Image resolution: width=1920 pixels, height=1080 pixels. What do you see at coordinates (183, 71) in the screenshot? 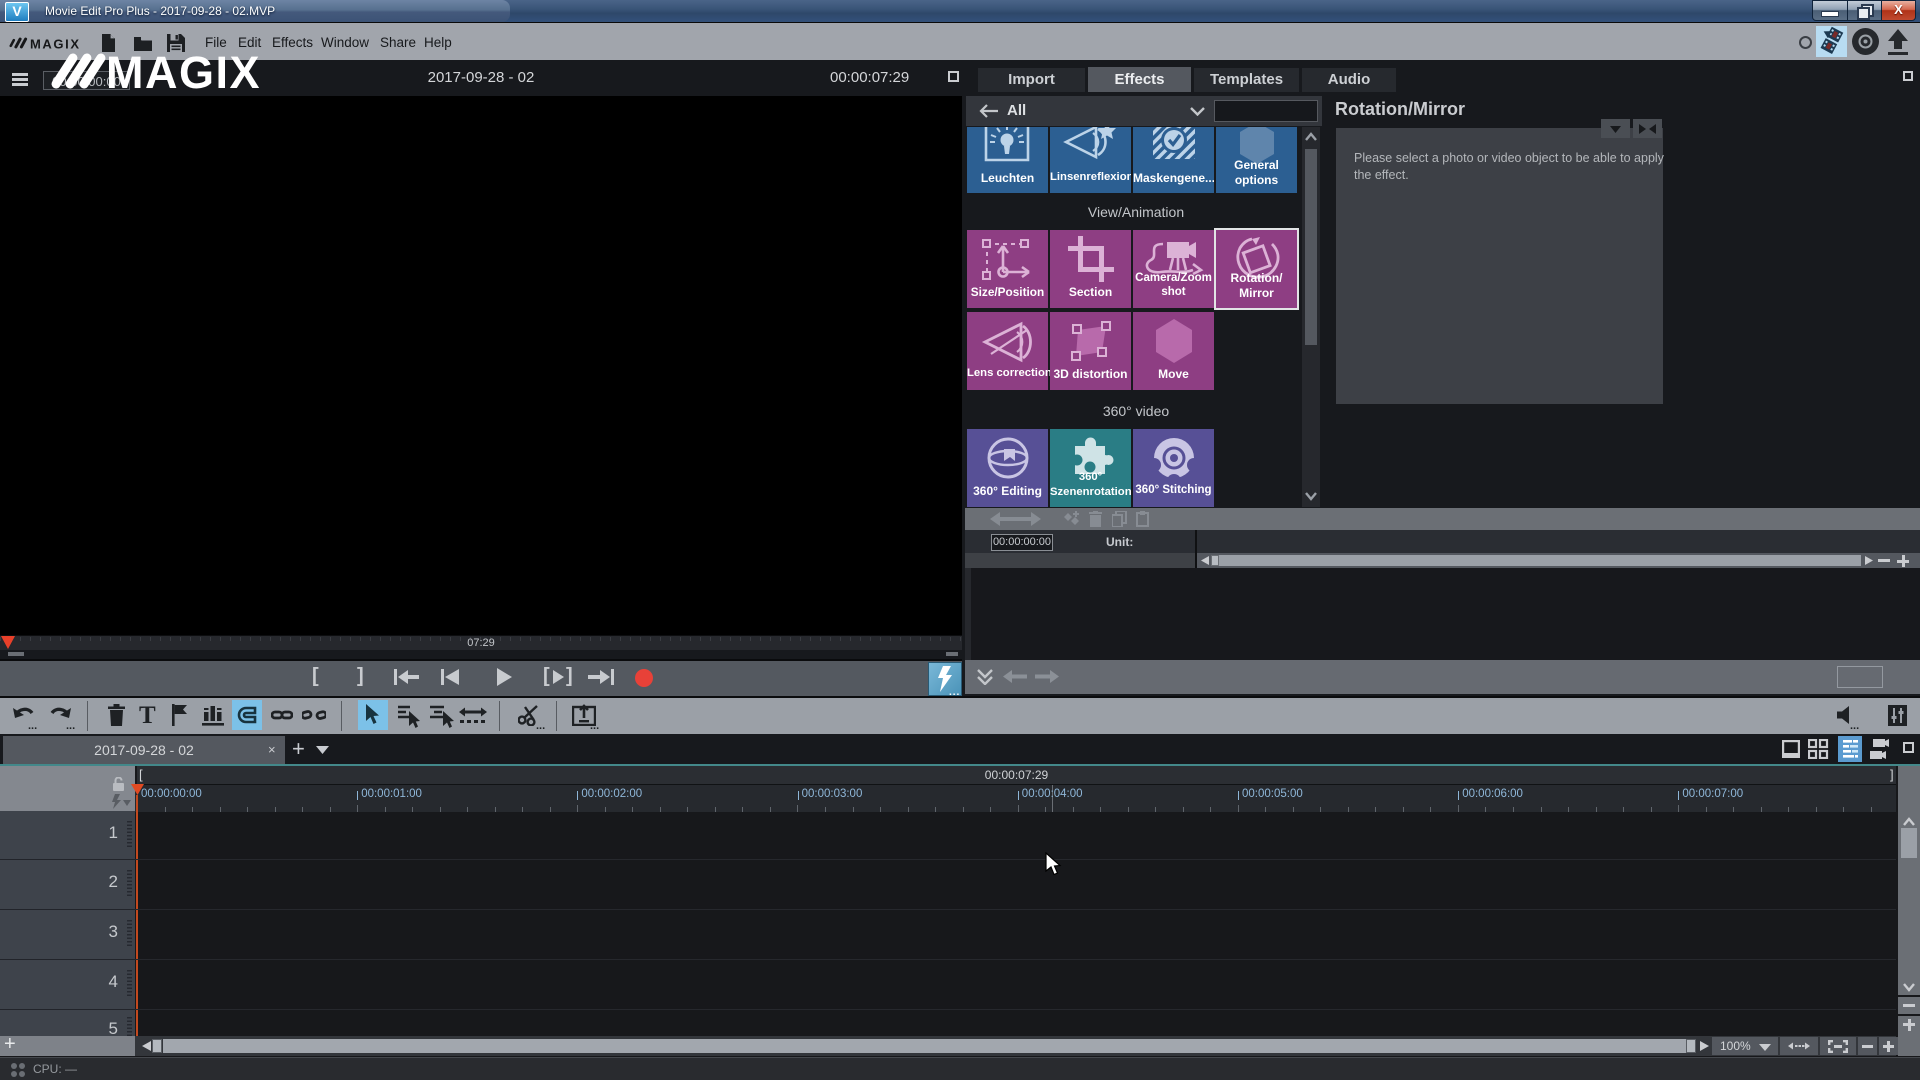
I see `svg-text: MAGIX` at bounding box center [183, 71].